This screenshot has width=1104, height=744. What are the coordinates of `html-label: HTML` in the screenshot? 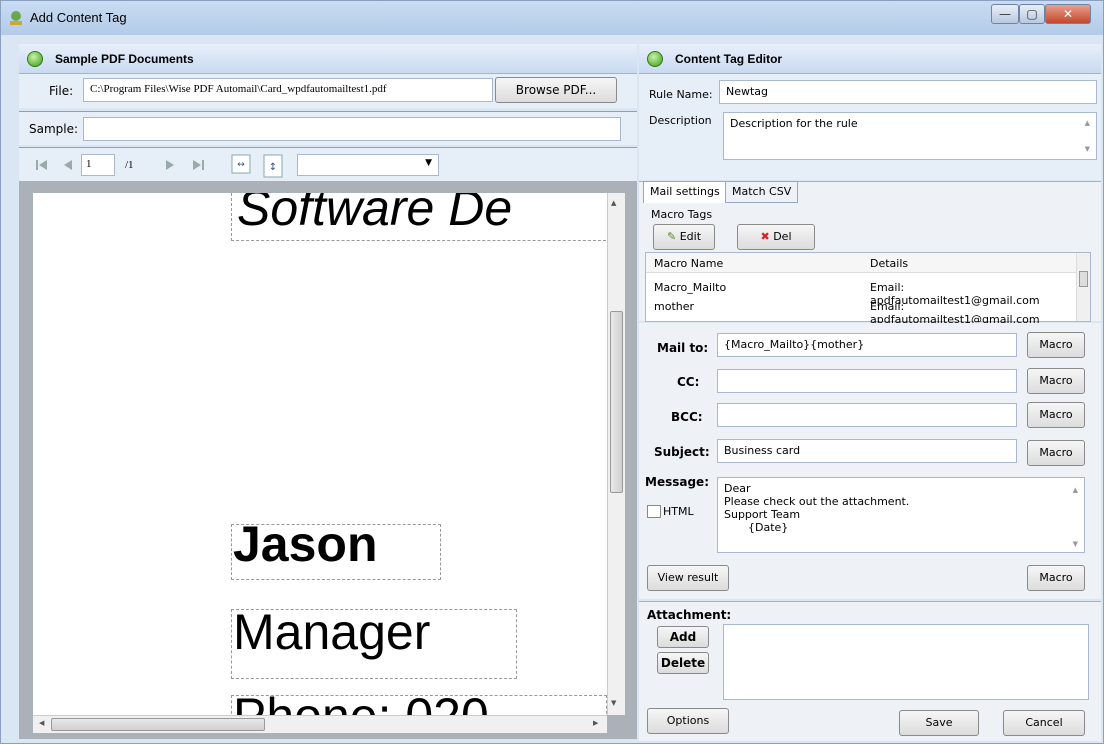 It's located at (678, 511).